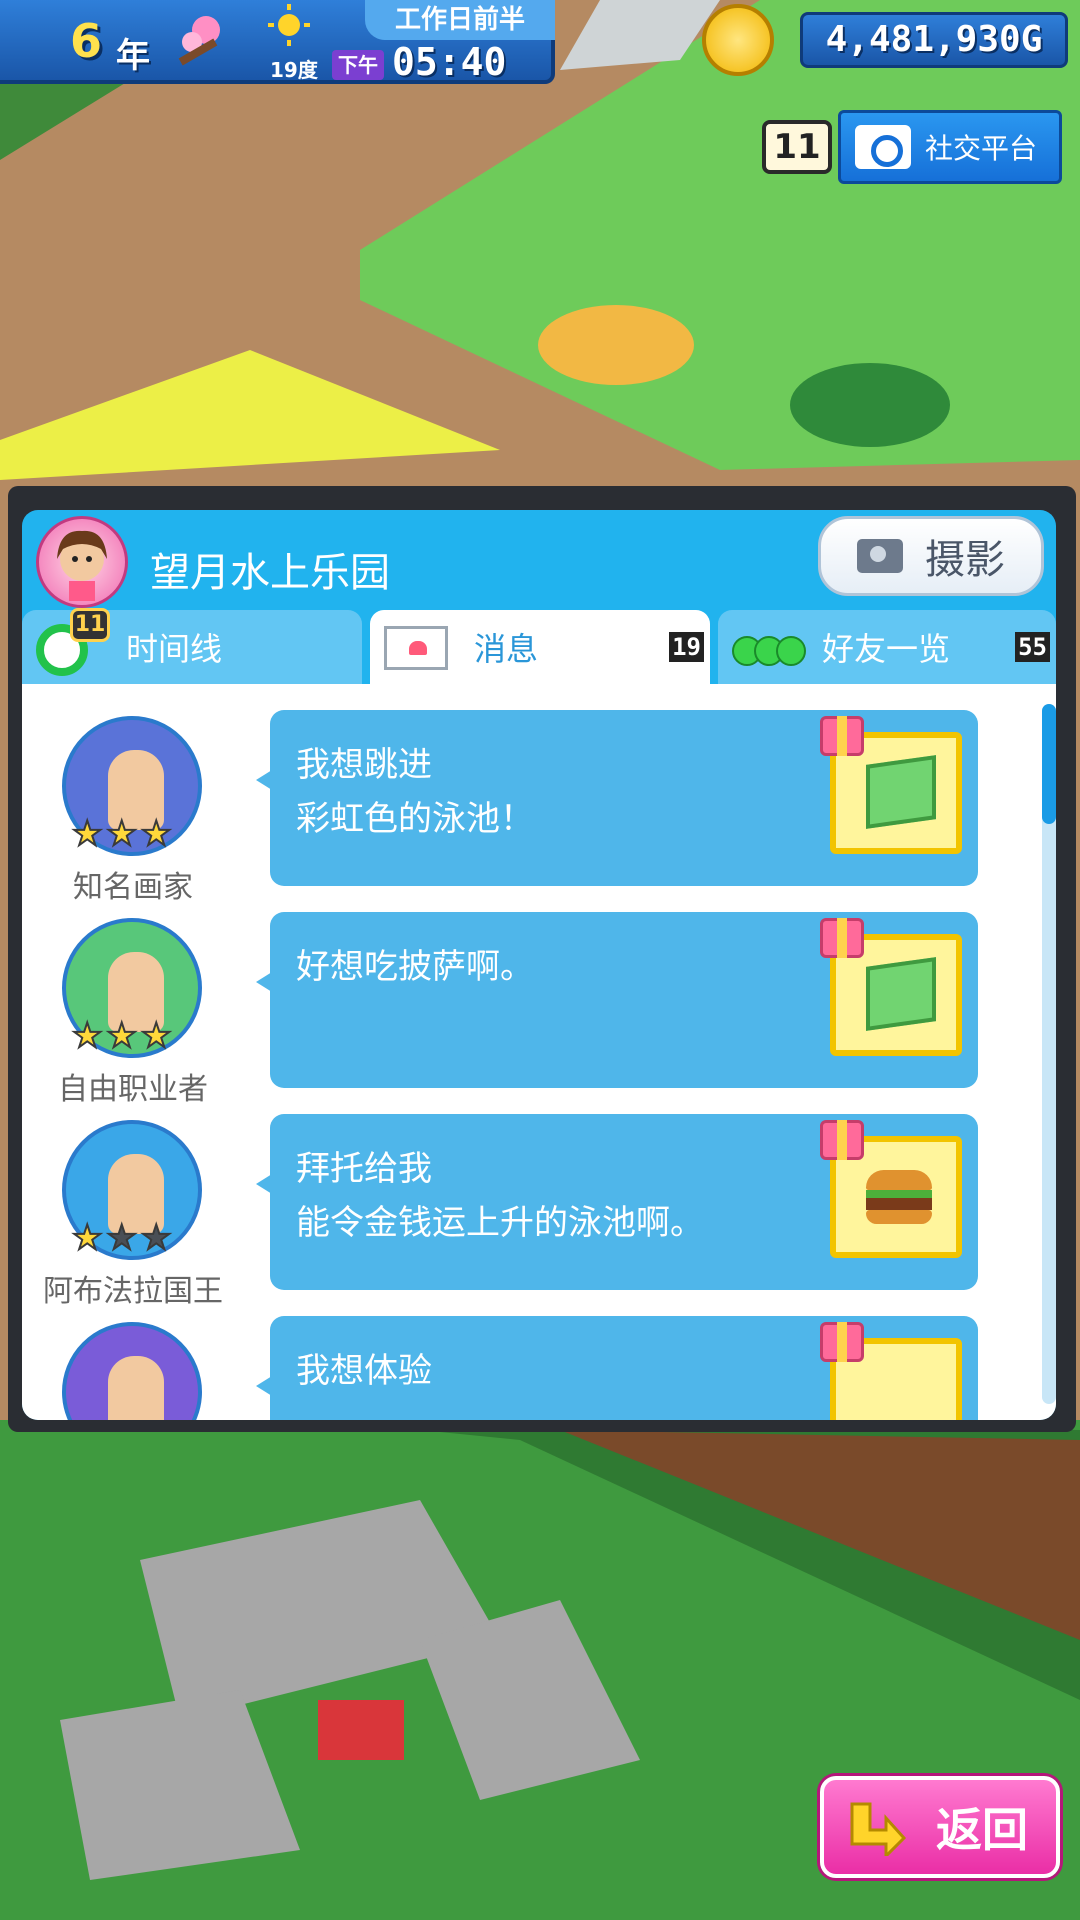 This screenshot has height=1920, width=1080. Describe the element at coordinates (364, 1371) in the screenshot. I see `message-text: 我想体验` at that location.